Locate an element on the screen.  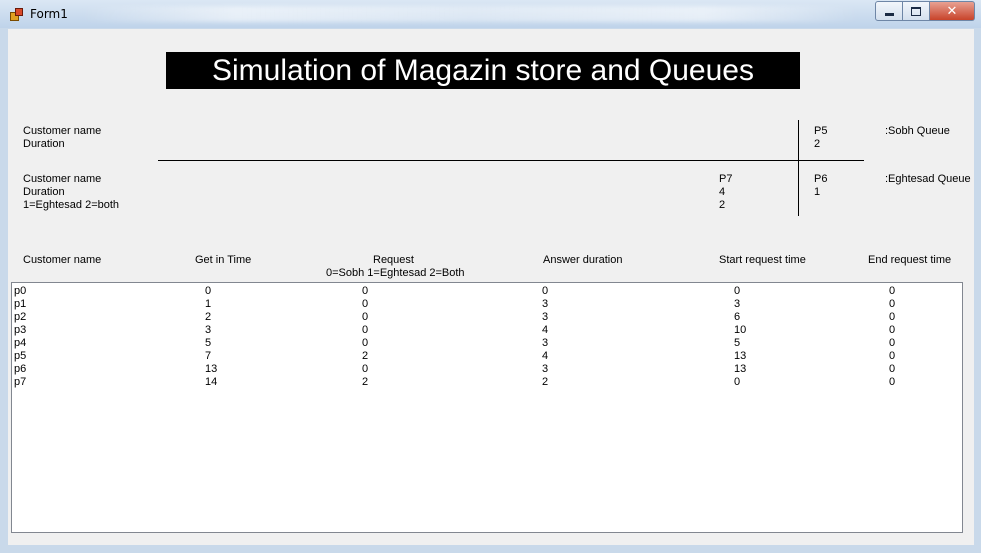
list-item: p2 2 0 3 6 0 is located at coordinates (482, 317).